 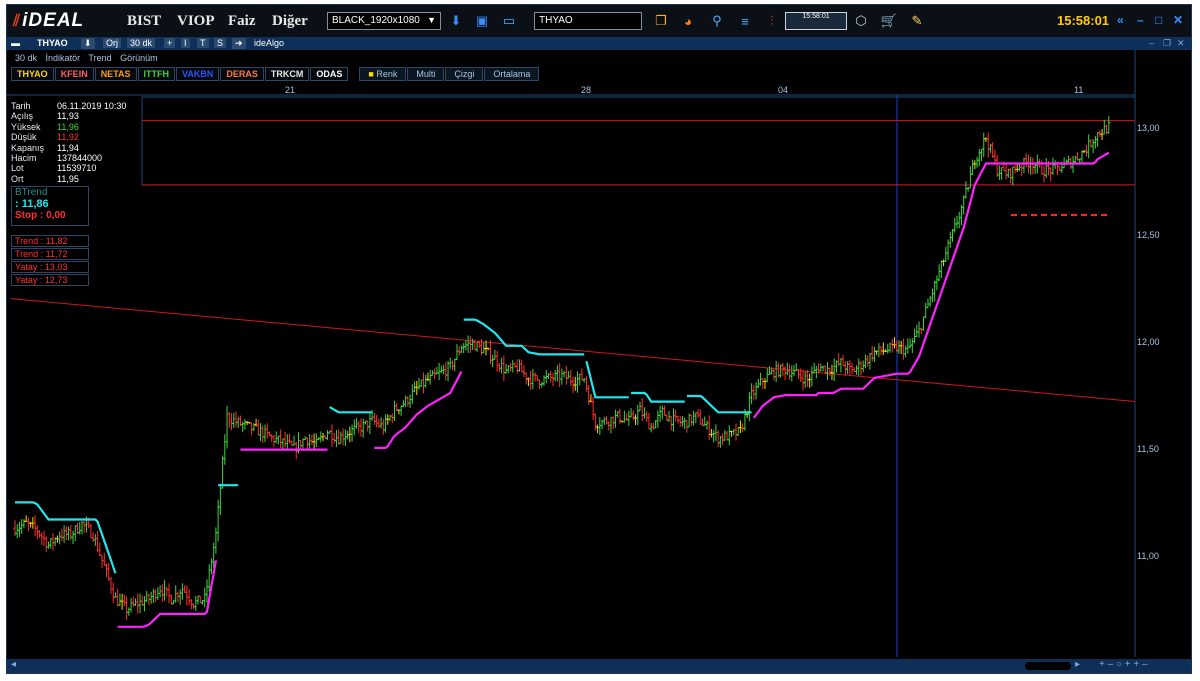 What do you see at coordinates (26, 126) in the screenshot?
I see `info-key: Yüksek` at bounding box center [26, 126].